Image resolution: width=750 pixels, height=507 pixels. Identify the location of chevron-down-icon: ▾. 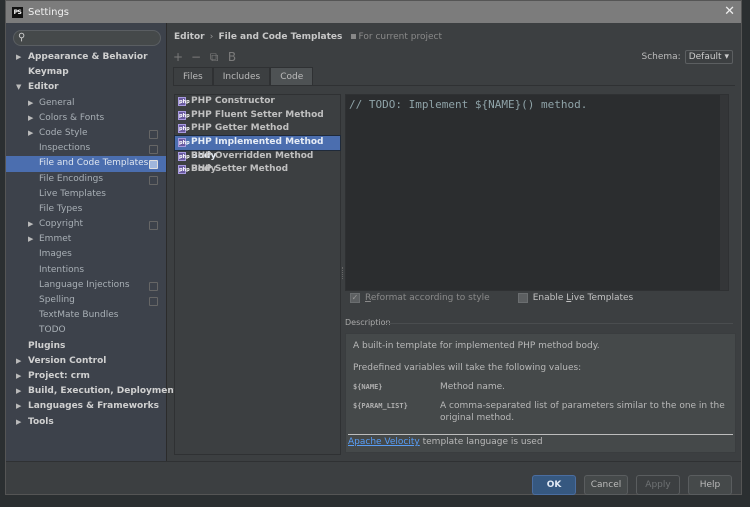
(726, 57).